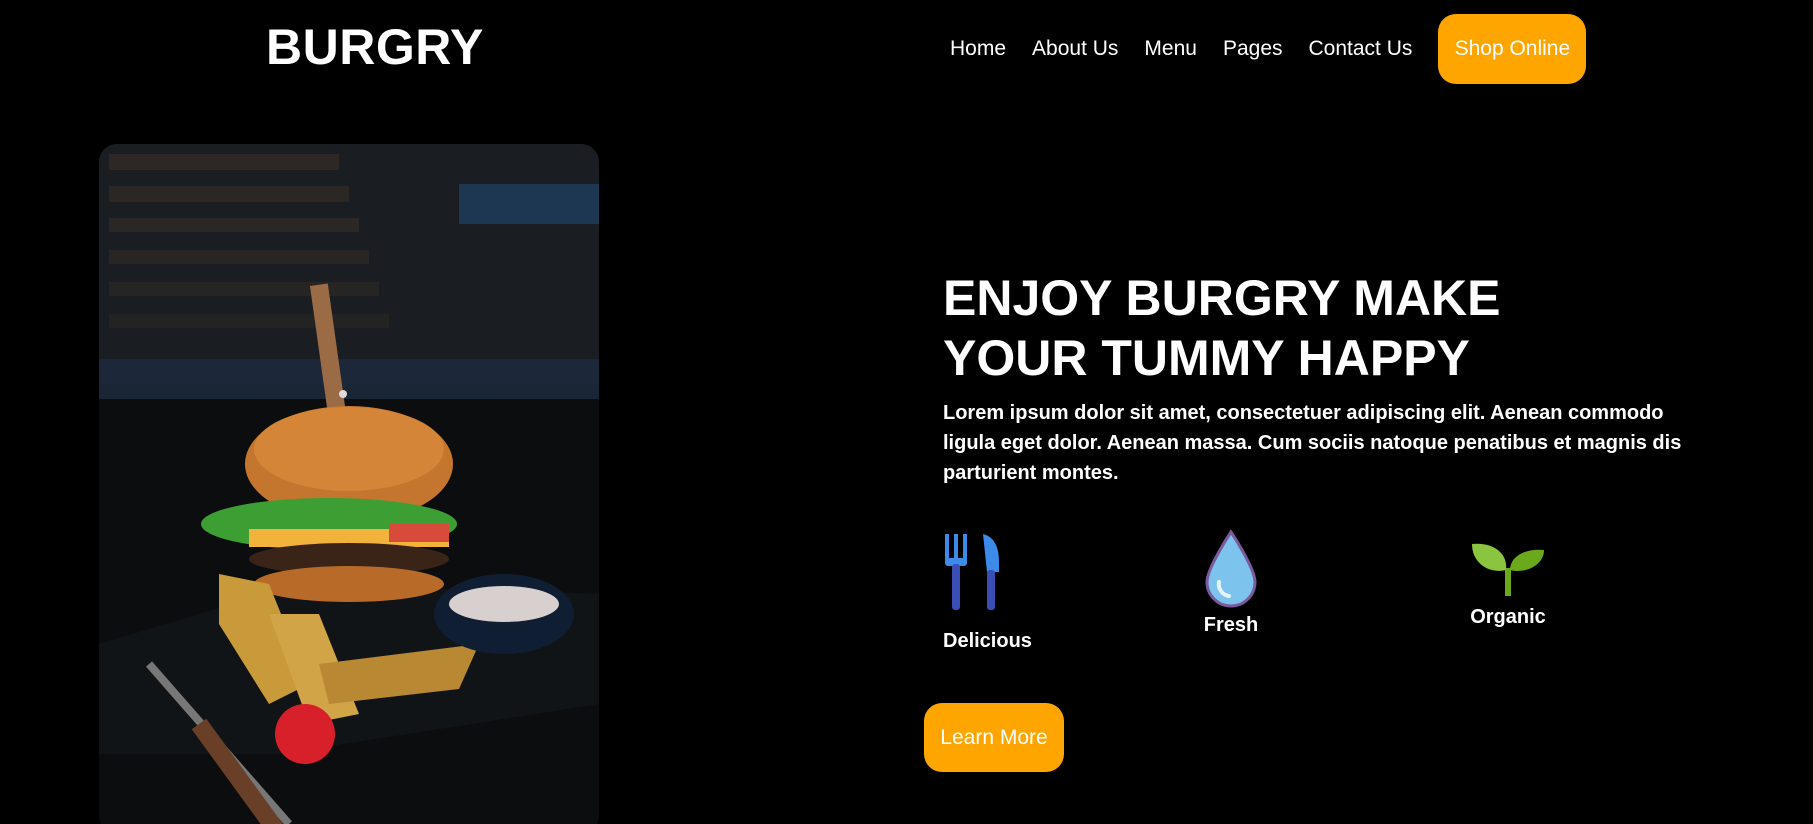 Image resolution: width=1813 pixels, height=824 pixels. Describe the element at coordinates (994, 737) in the screenshot. I see `learn-more-button: Learn More` at that location.